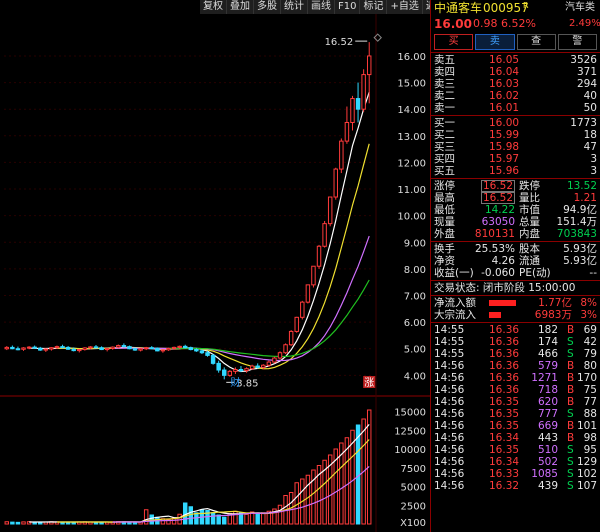 This screenshot has height=532, width=600. I want to click on flow-row: 大宗流入 6983万 3%, so click(515, 315).